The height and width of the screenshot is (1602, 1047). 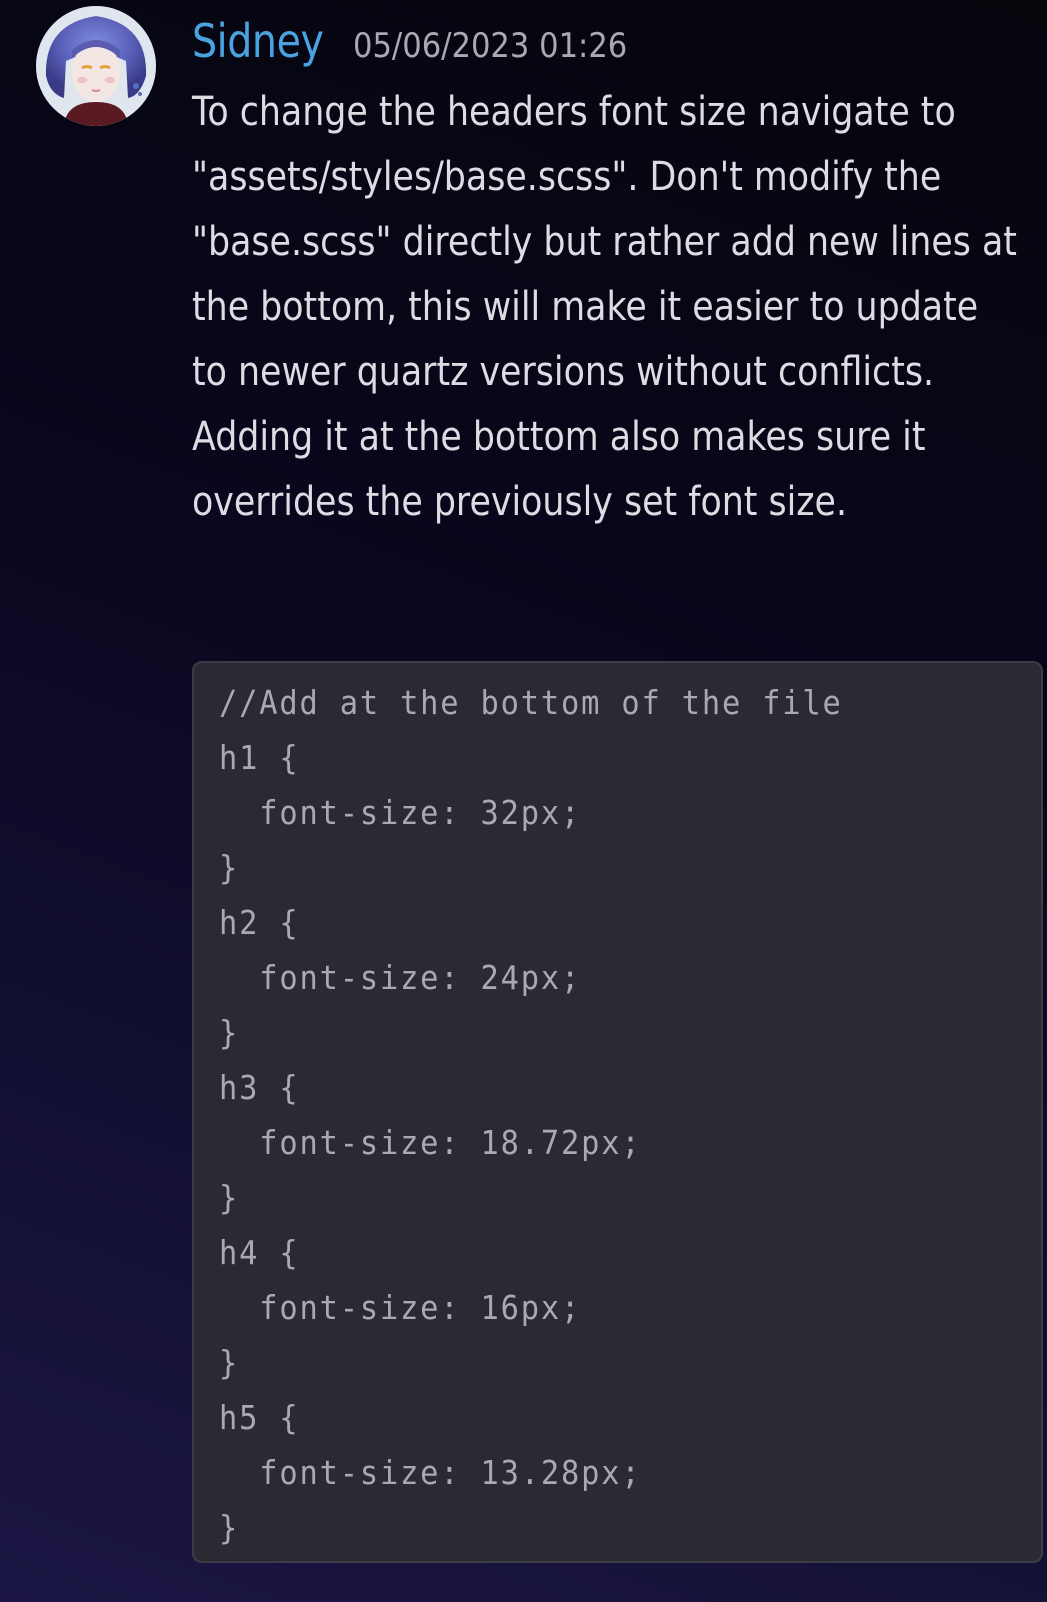 What do you see at coordinates (259, 1417) in the screenshot?
I see `code-line: h5 {` at bounding box center [259, 1417].